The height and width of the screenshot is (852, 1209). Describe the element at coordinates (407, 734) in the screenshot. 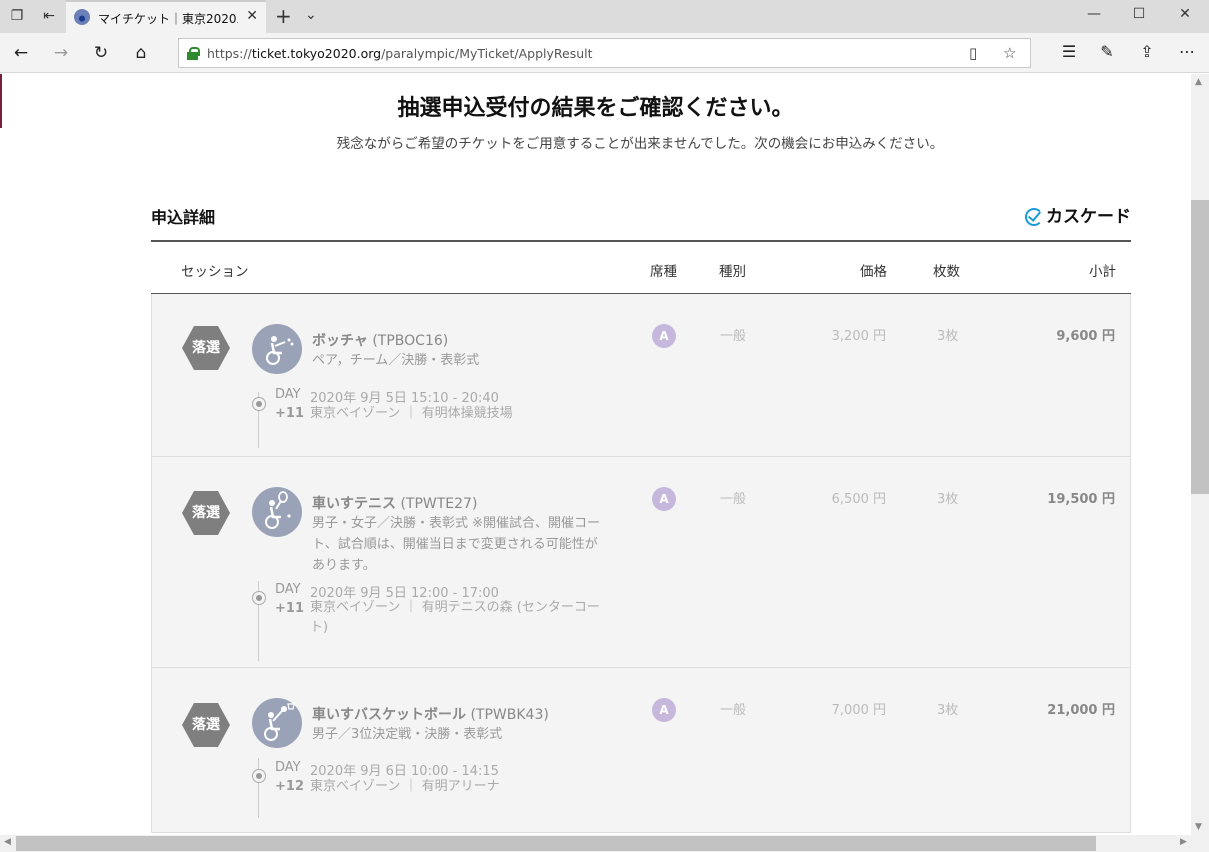

I see `event-description: 男子／3位決定戦・決勝・表彰式` at that location.